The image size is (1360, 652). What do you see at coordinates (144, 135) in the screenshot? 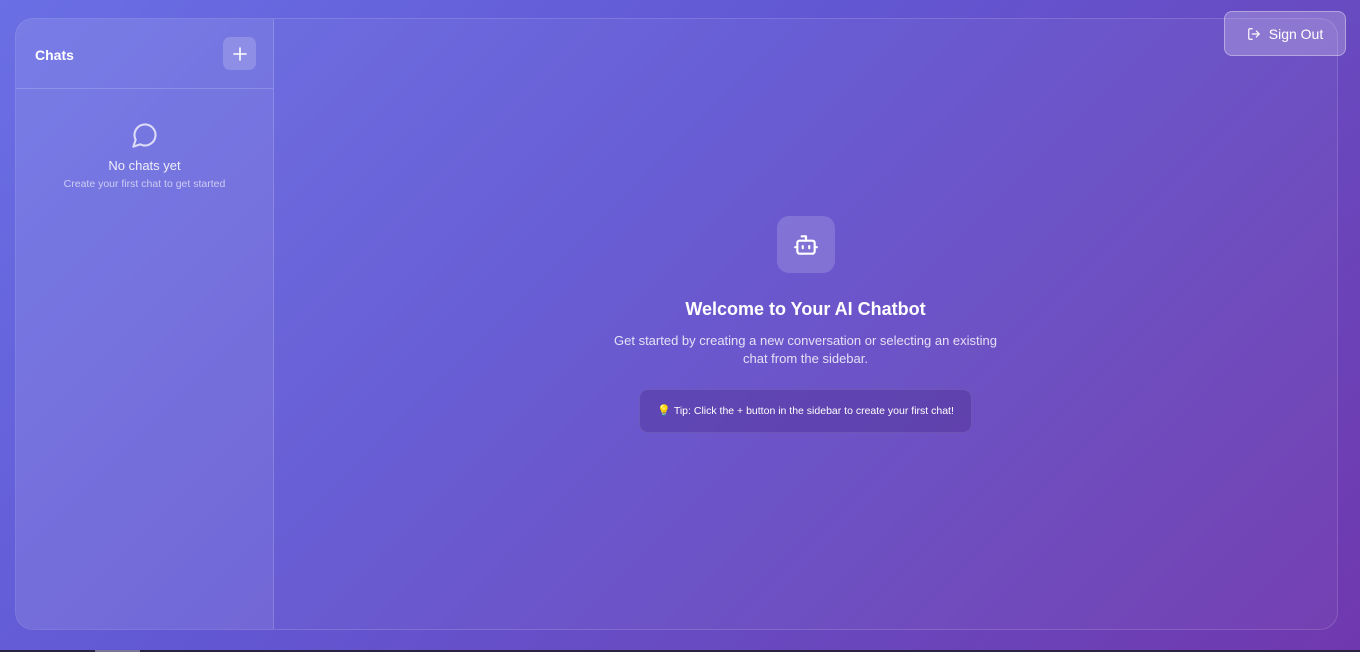
I see `message-circle-icon` at bounding box center [144, 135].